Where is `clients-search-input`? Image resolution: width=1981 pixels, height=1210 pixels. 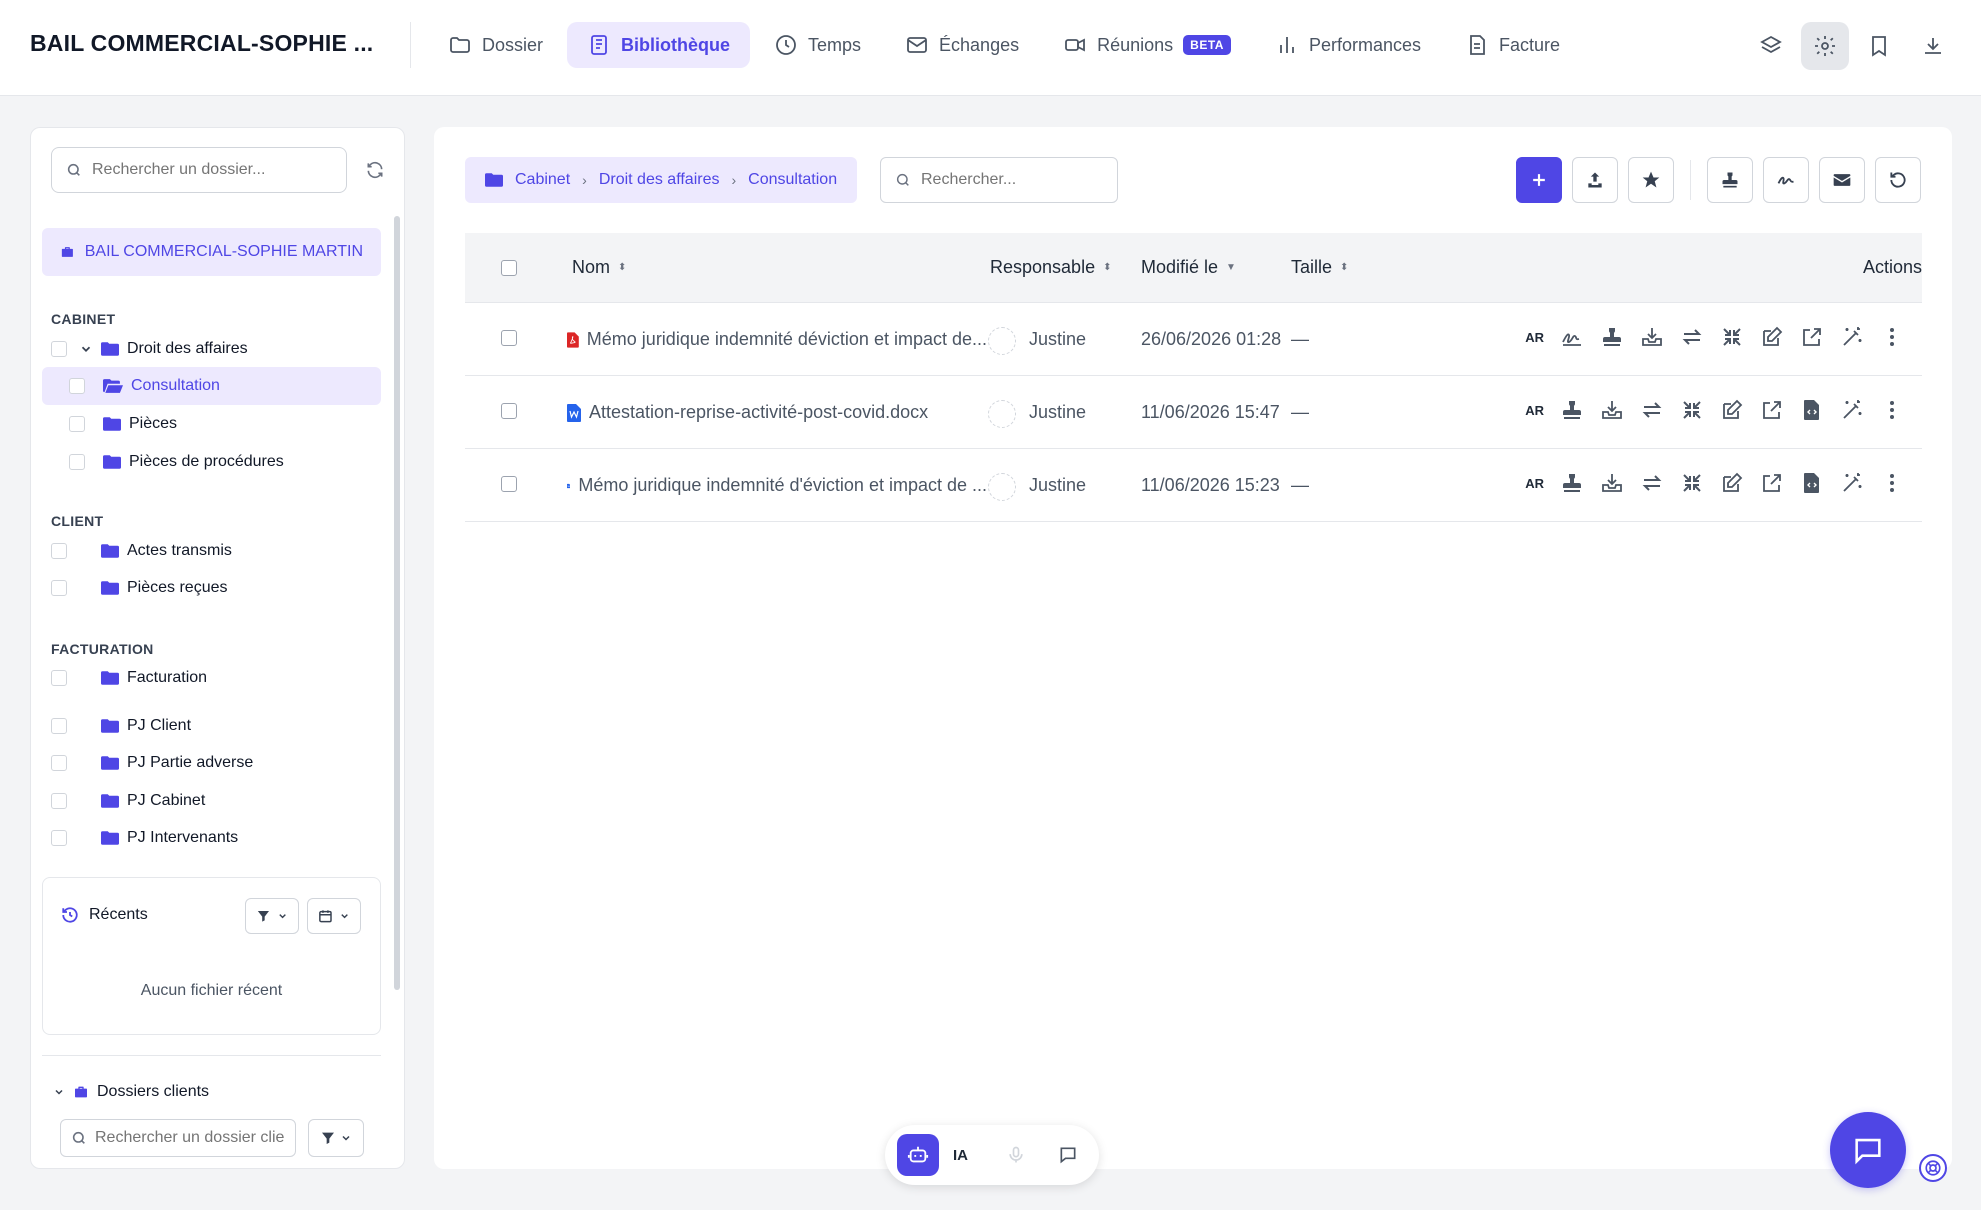 clients-search-input is located at coordinates (190, 1138).